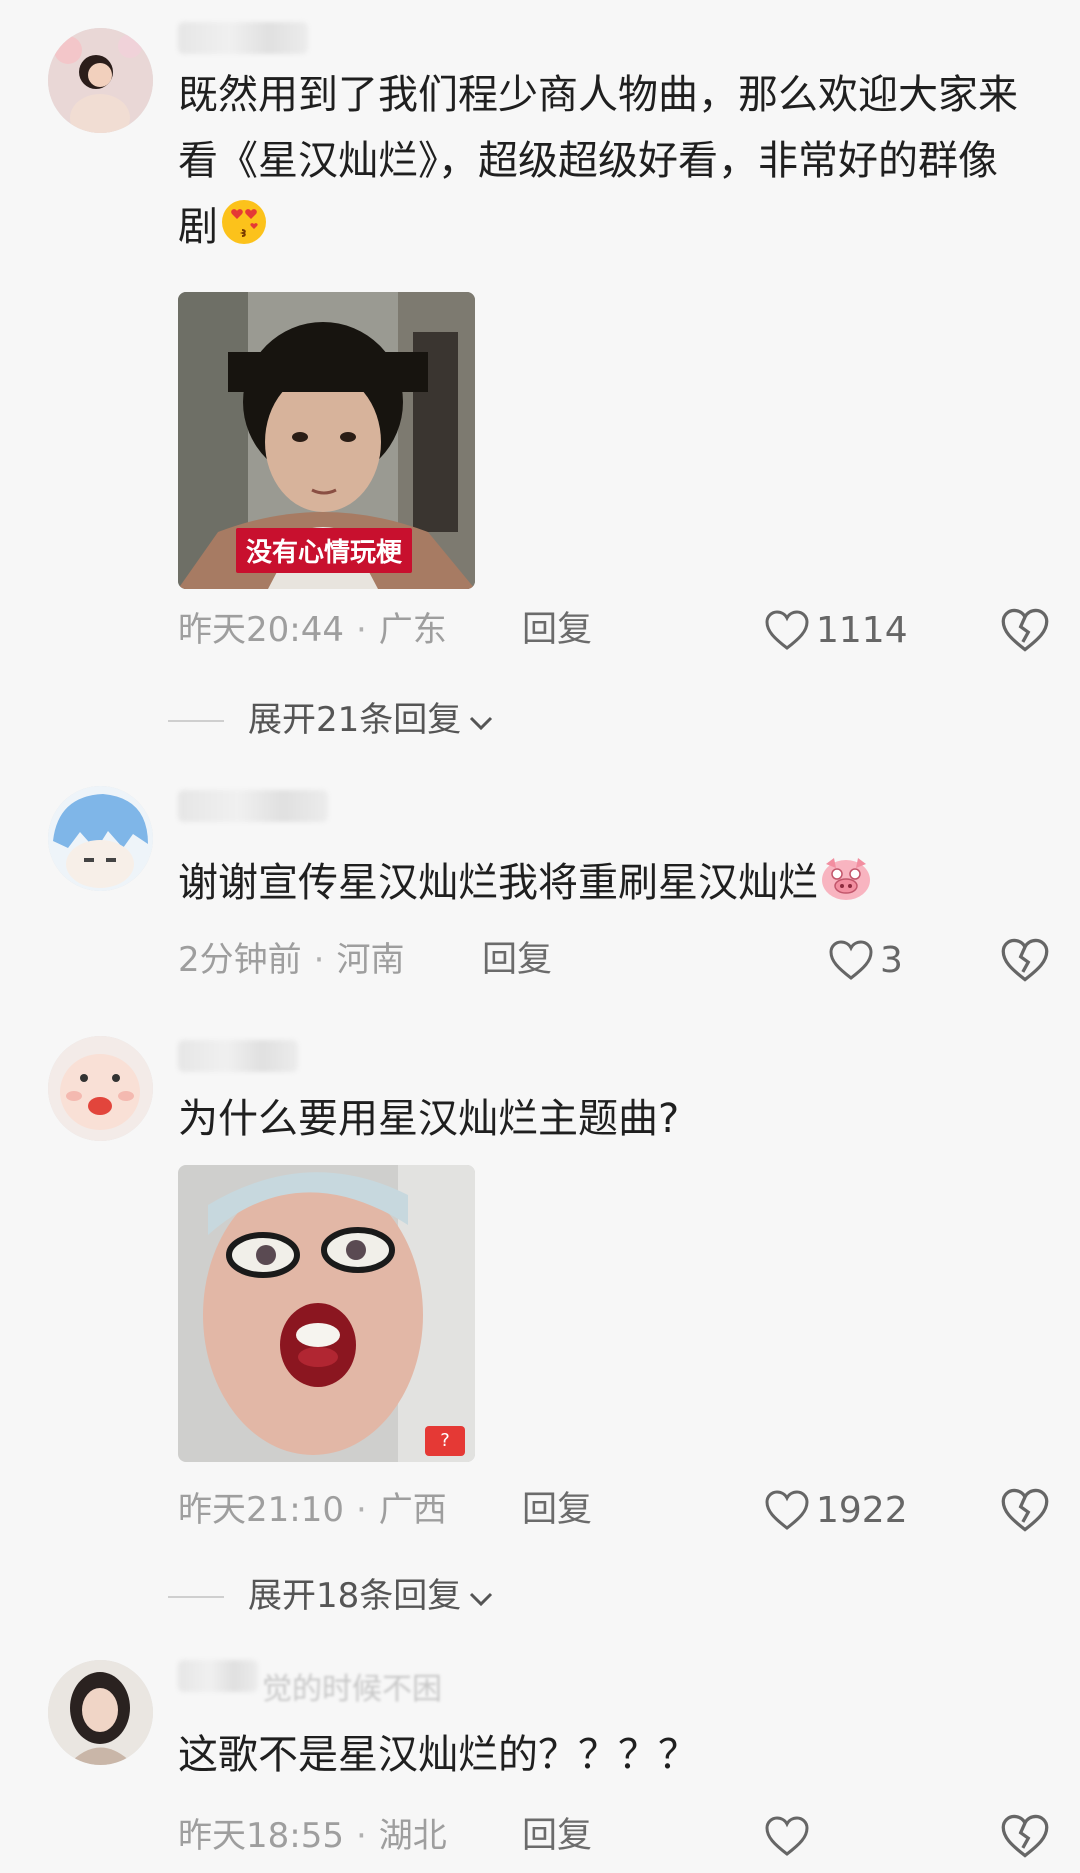  What do you see at coordinates (540, 720) in the screenshot?
I see `expand-replies: 展开21条回复` at bounding box center [540, 720].